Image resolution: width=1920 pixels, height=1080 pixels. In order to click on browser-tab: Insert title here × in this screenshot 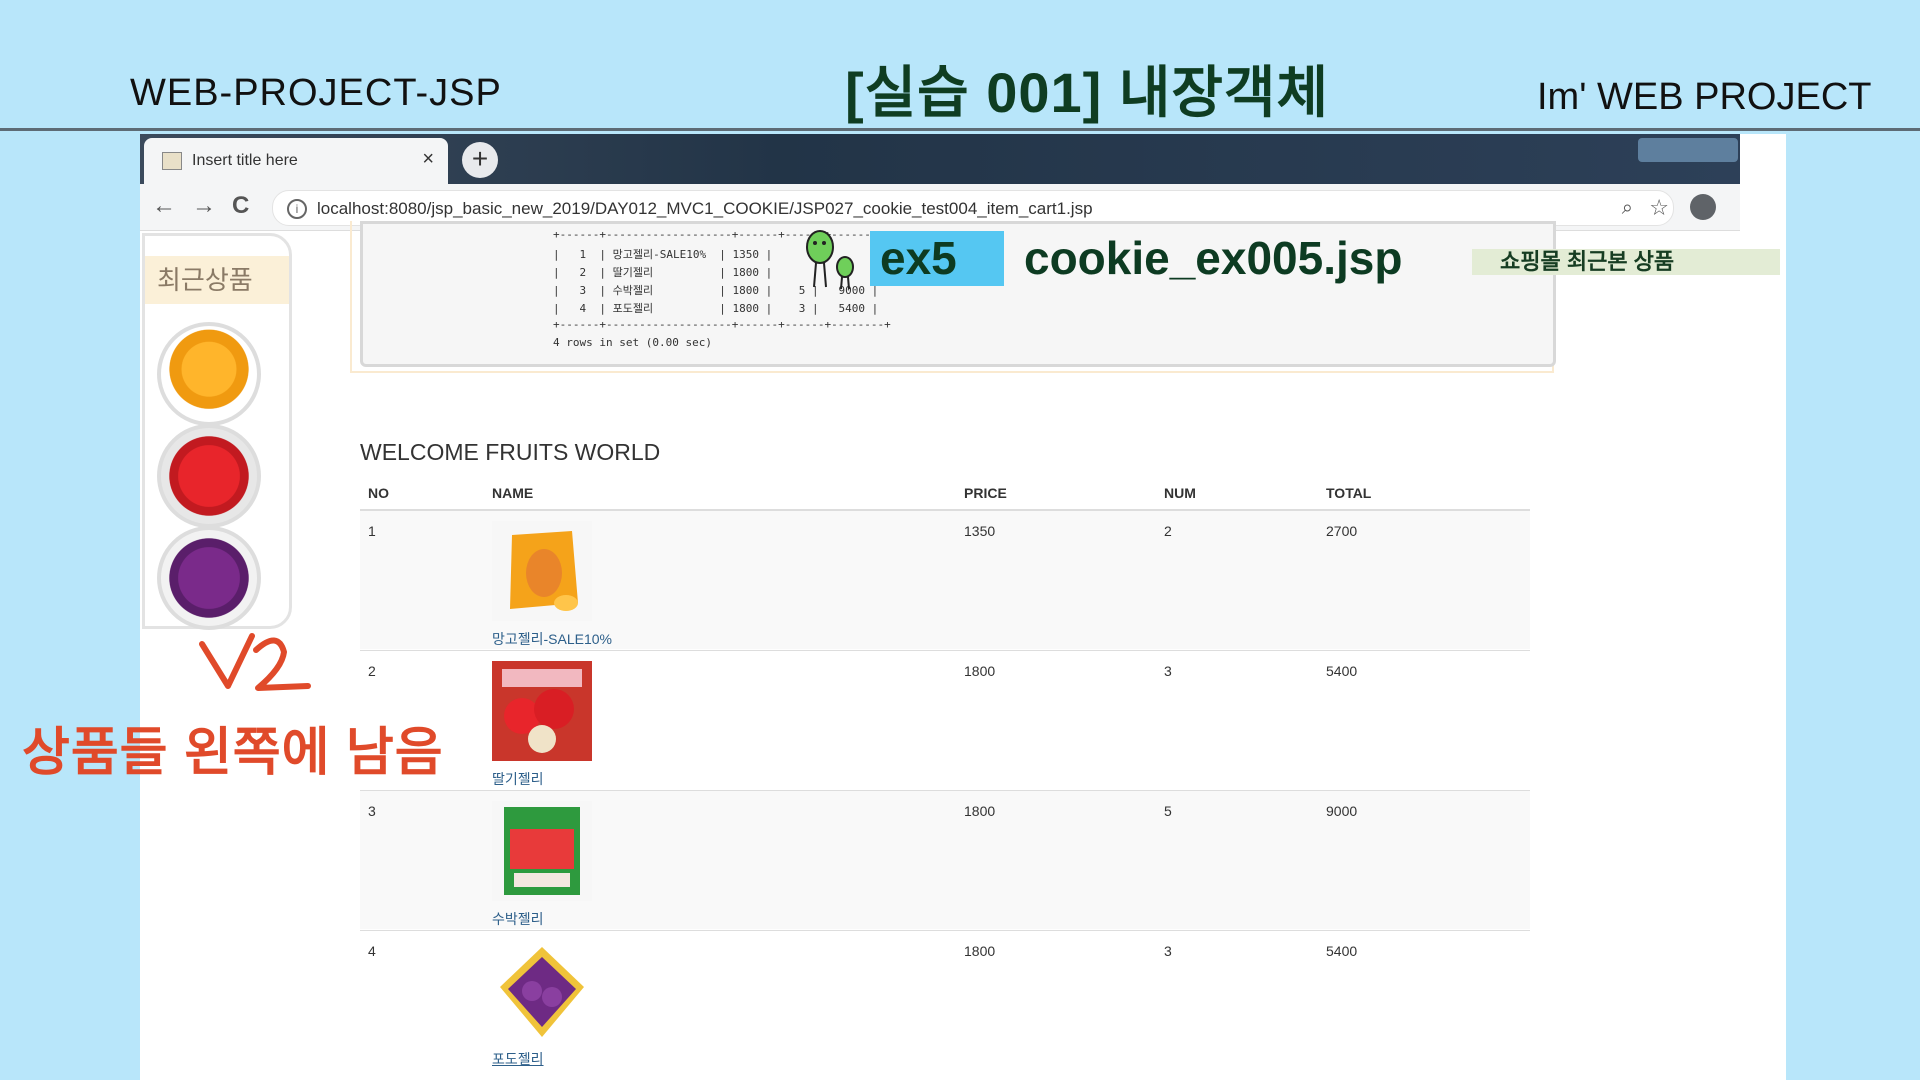, I will do `click(296, 161)`.